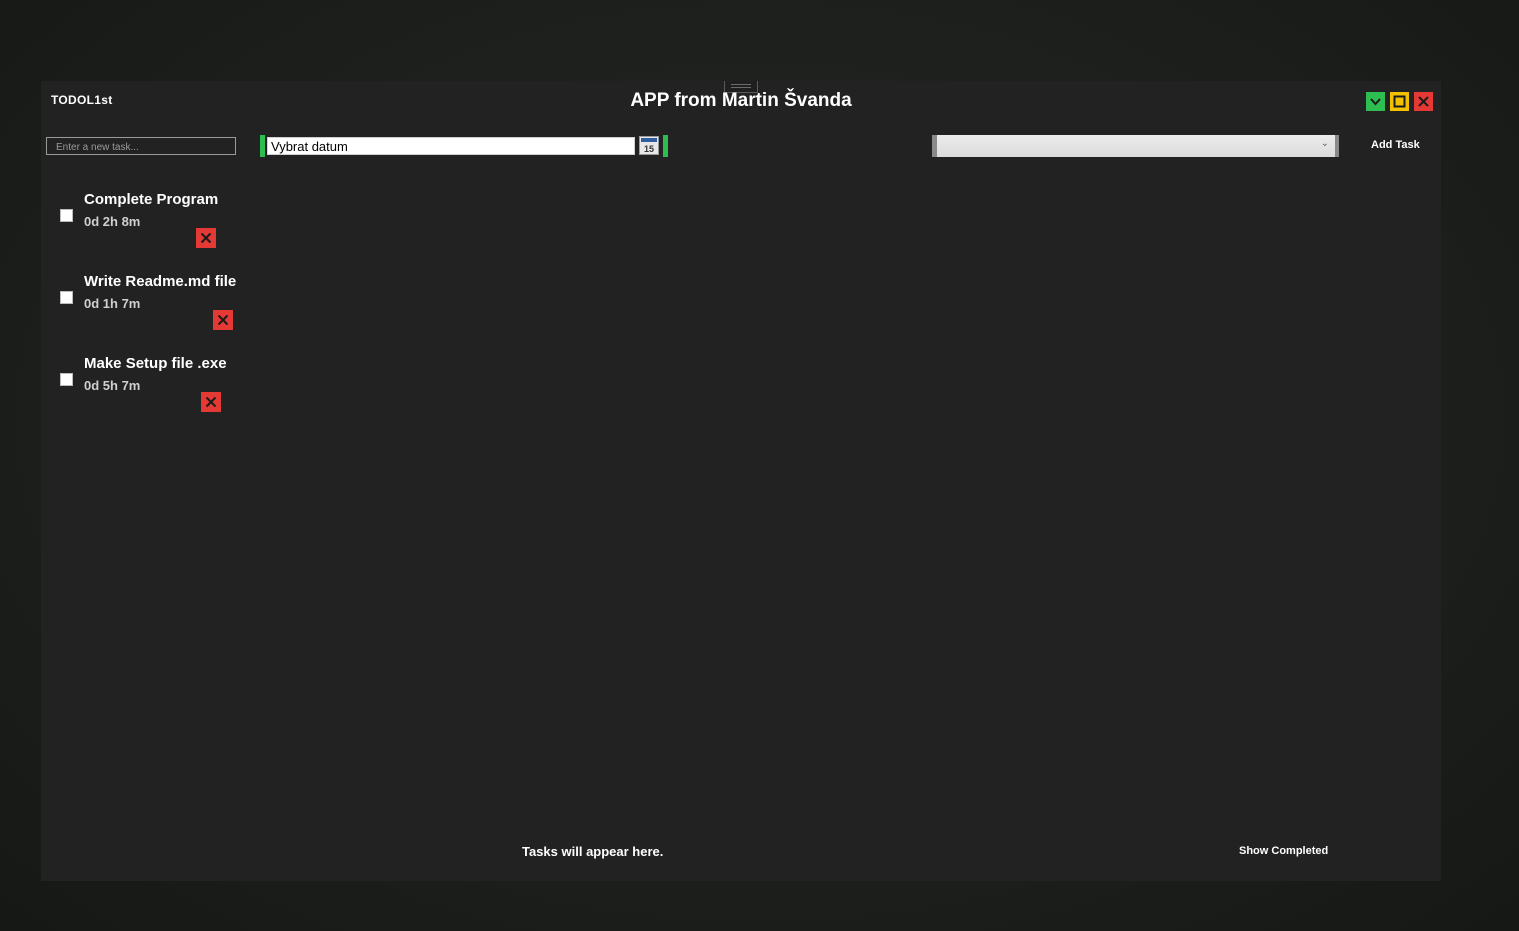  I want to click on window-title: APP from Martin Švanda, so click(741, 100).